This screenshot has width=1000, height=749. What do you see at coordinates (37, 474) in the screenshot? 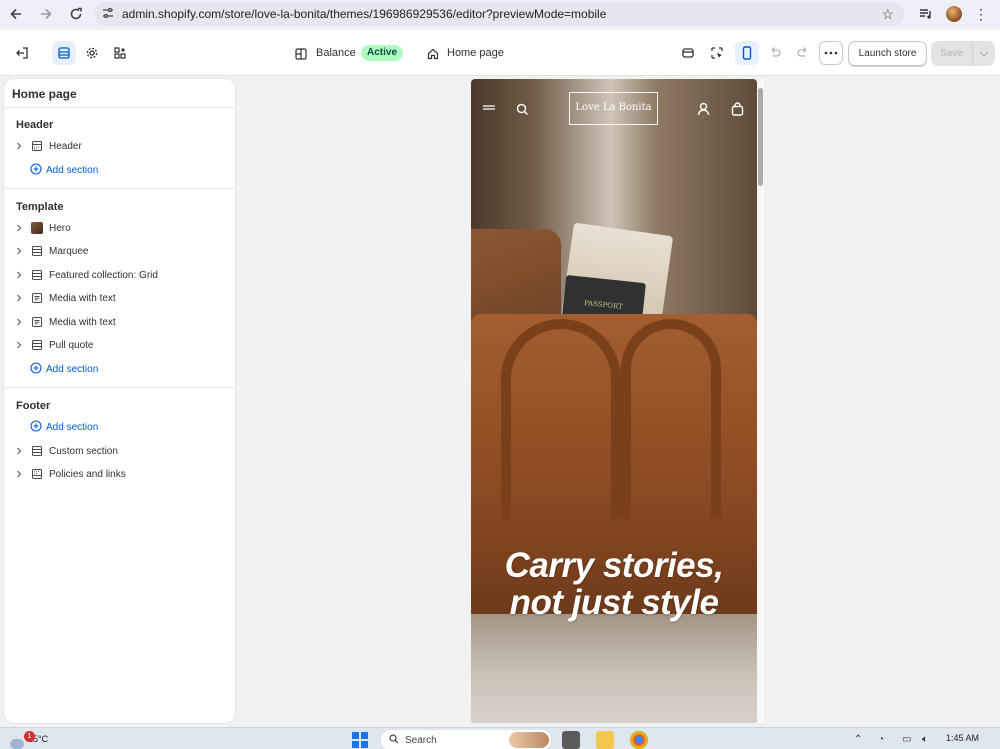
I see `footer-section-icon` at bounding box center [37, 474].